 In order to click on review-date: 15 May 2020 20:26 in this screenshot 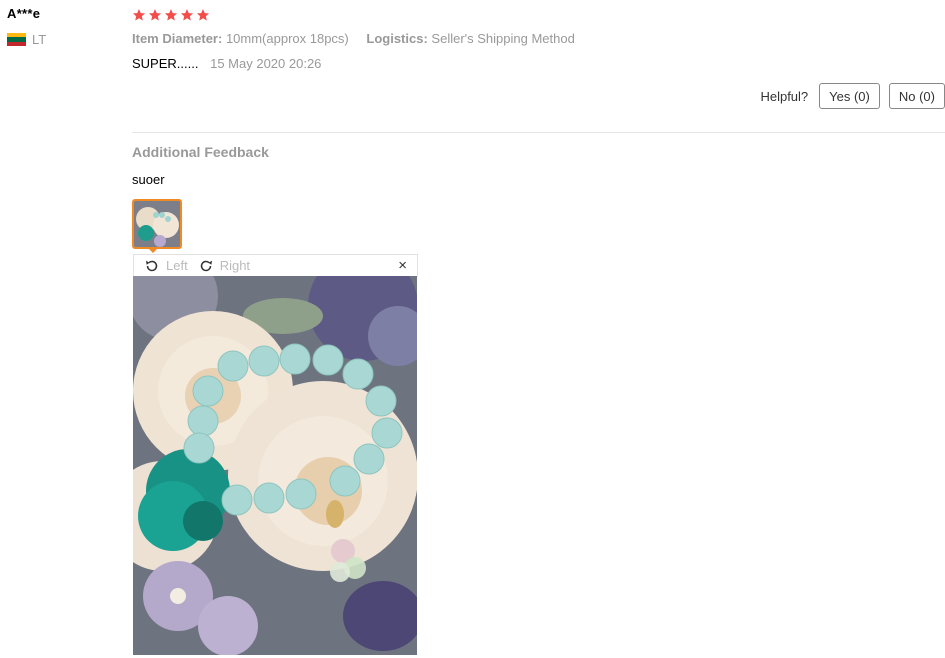, I will do `click(266, 63)`.